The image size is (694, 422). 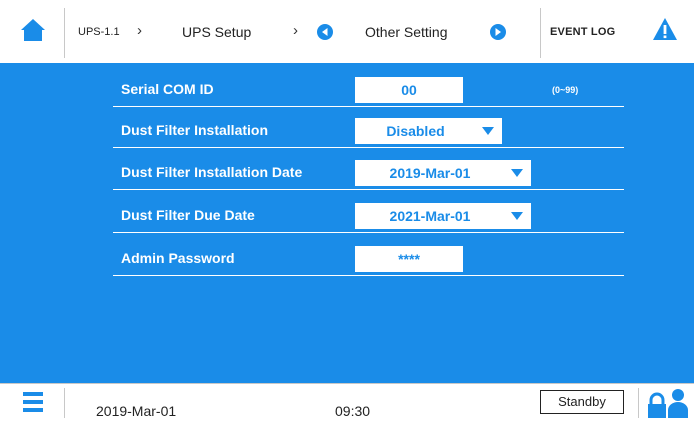 What do you see at coordinates (667, 403) in the screenshot?
I see `login-button` at bounding box center [667, 403].